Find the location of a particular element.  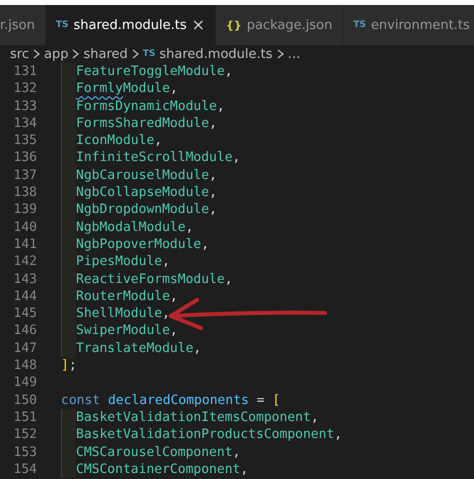

breadcrumb-item: shared.module.ts is located at coordinates (216, 54).